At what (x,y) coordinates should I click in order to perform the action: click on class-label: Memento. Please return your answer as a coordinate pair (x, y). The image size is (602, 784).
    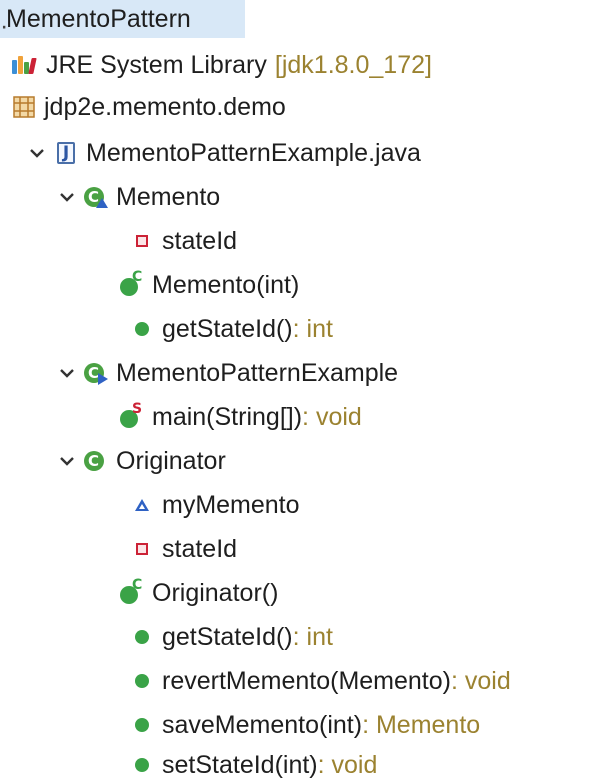
    Looking at the image, I should click on (168, 196).